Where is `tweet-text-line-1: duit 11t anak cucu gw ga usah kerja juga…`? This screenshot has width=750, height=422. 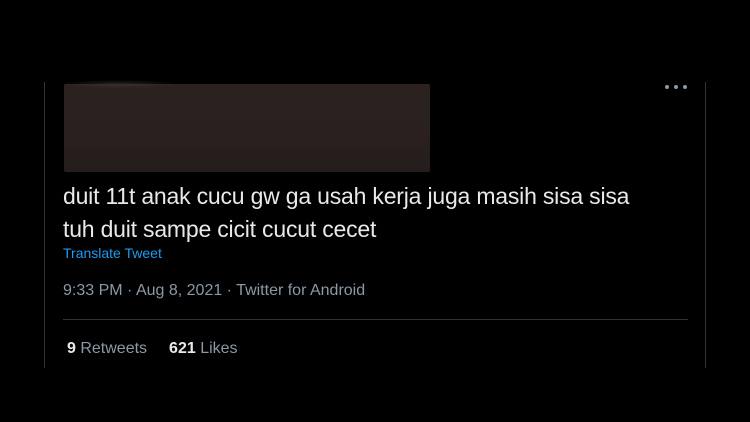
tweet-text-line-1: duit 11t anak cucu gw ga usah kerja juga… is located at coordinates (346, 196).